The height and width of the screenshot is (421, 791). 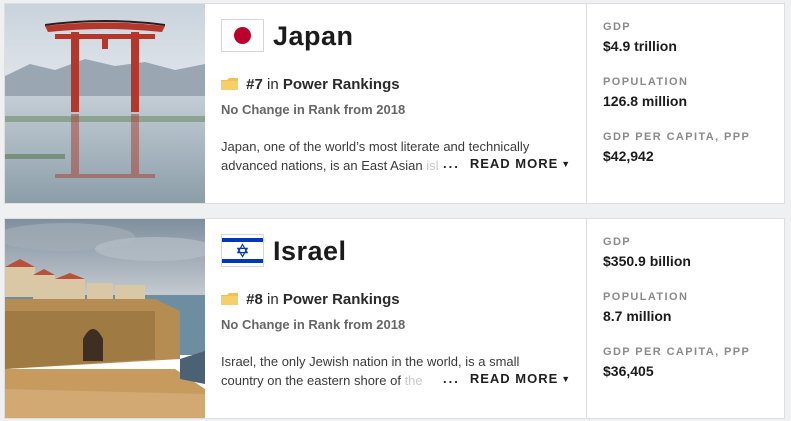 I want to click on gdp-value: $350.9 billion, so click(x=647, y=261).